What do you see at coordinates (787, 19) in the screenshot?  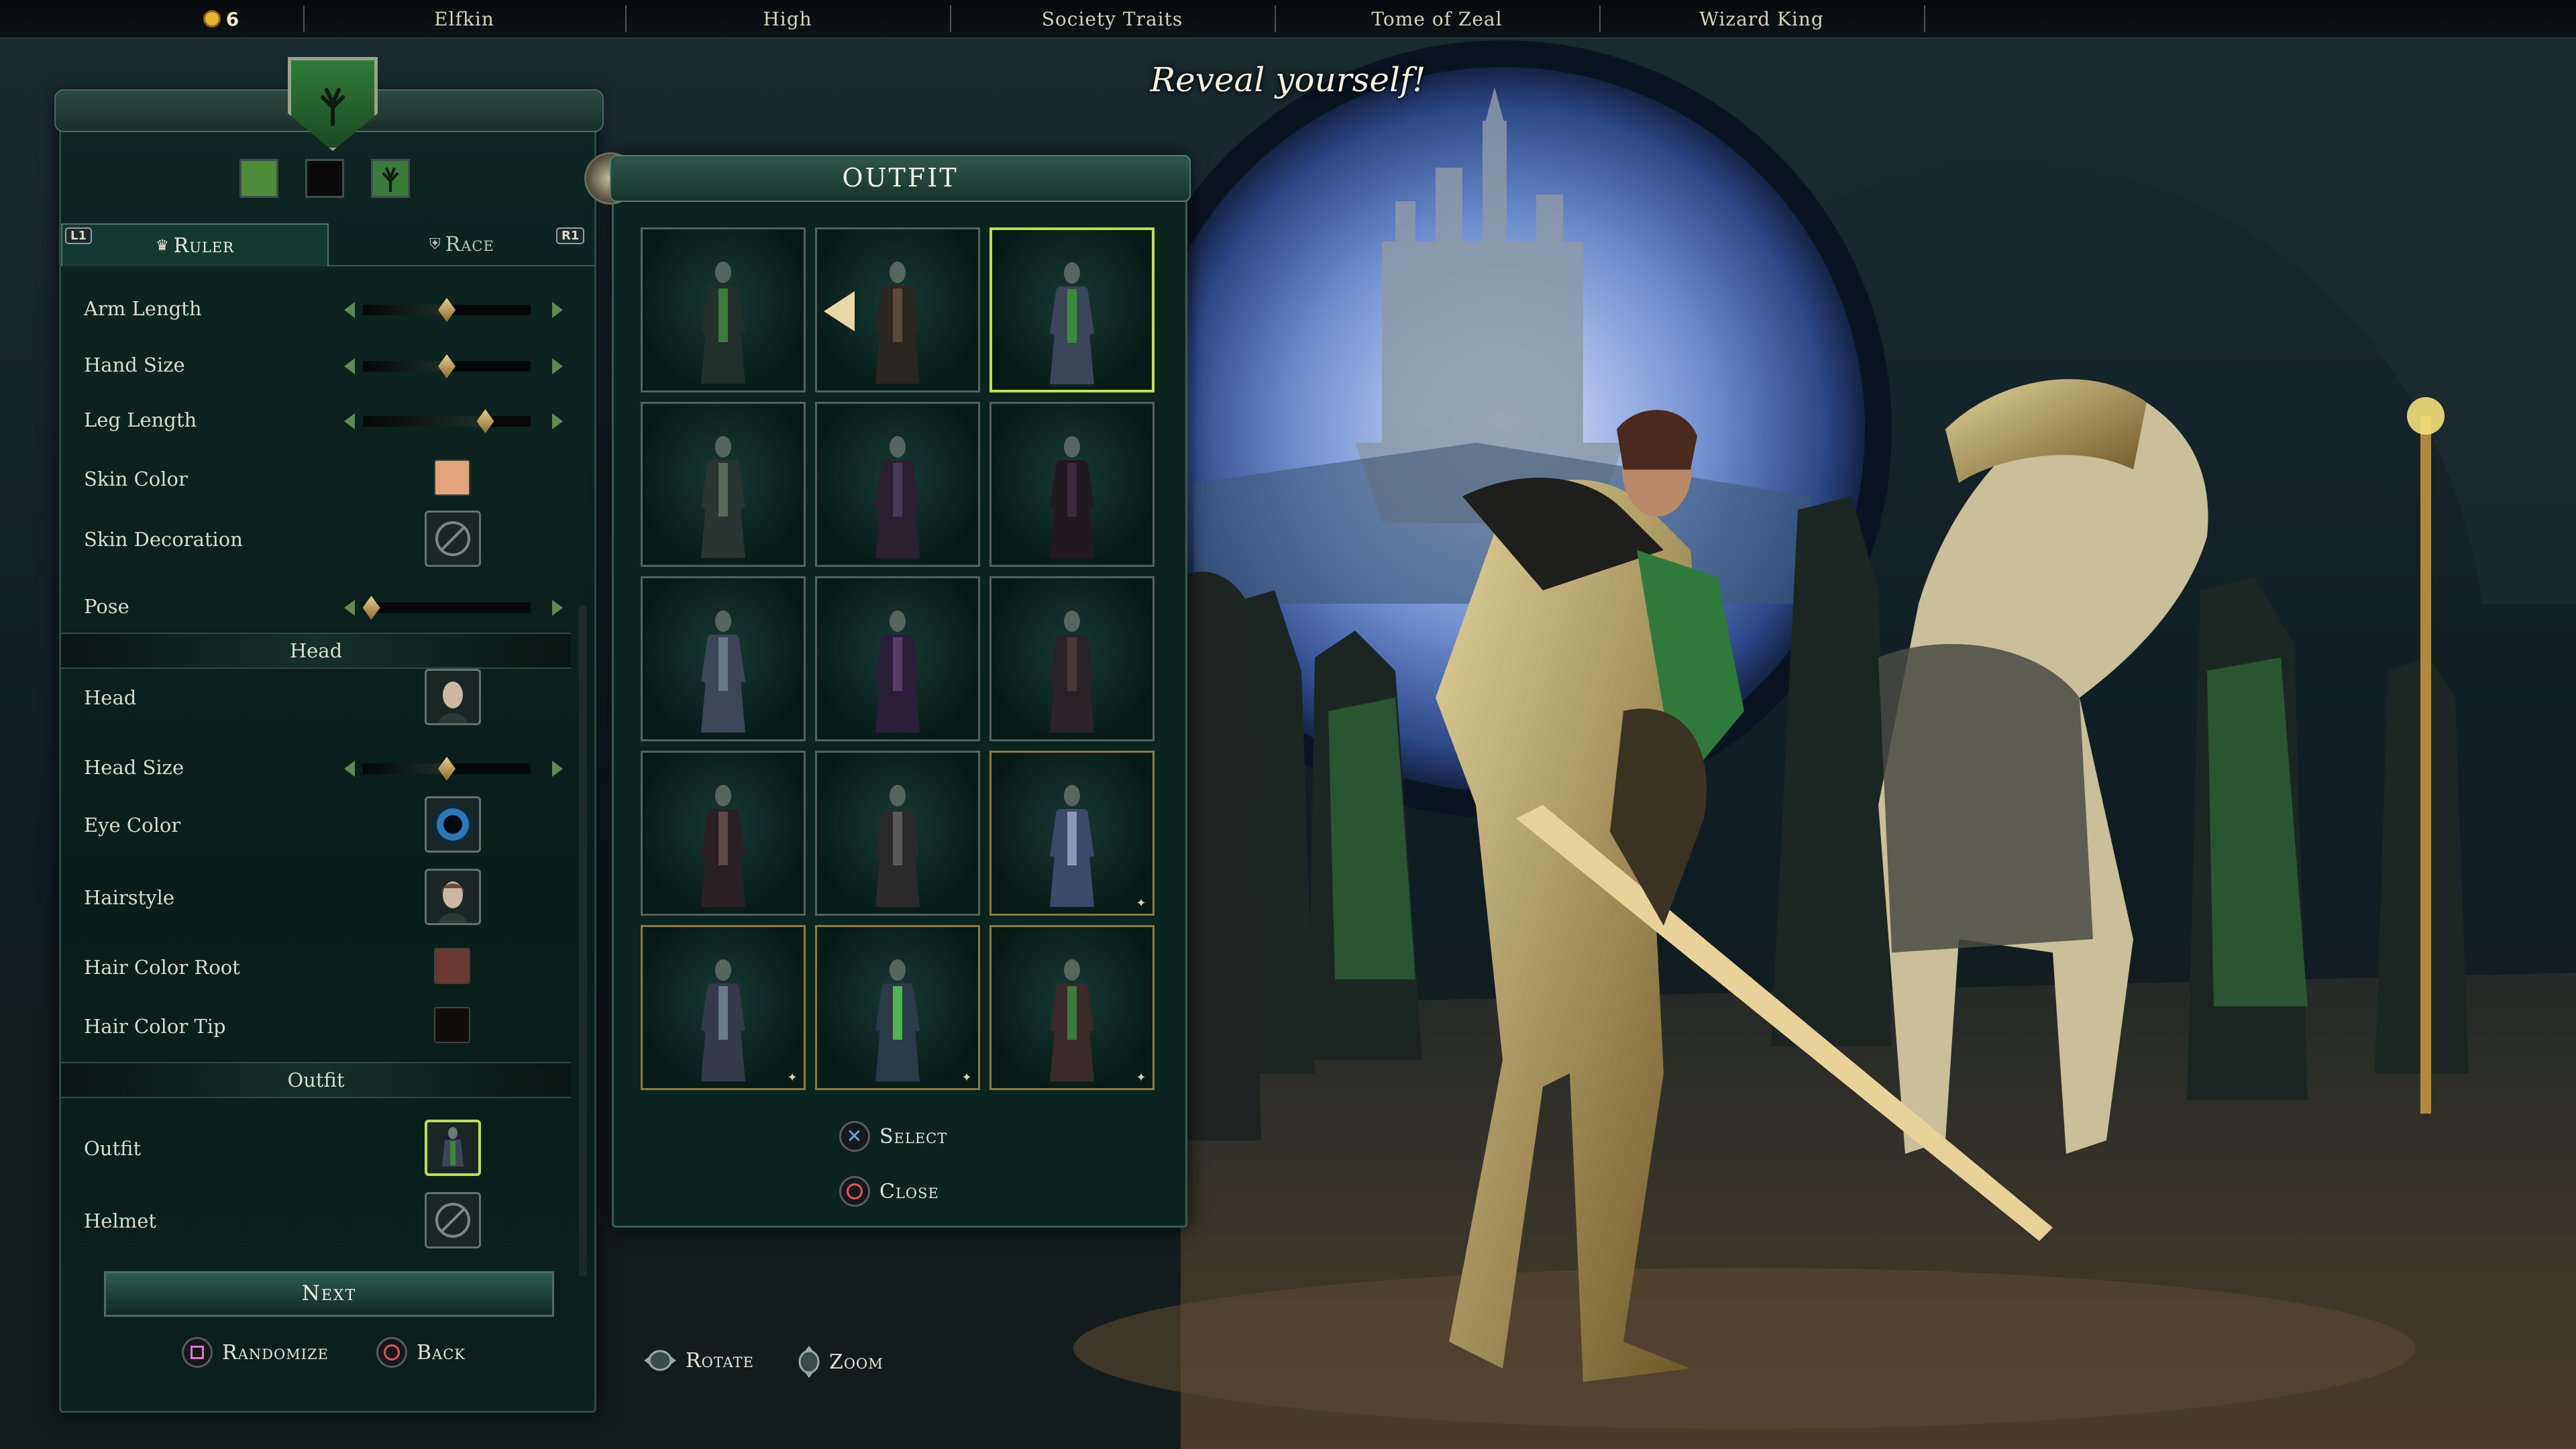 I see `topbar-culture-item: High` at bounding box center [787, 19].